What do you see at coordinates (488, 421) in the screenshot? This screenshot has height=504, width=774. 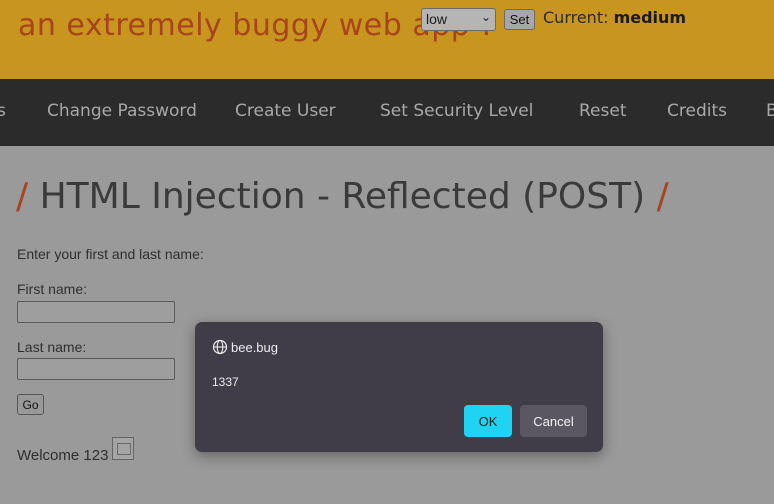 I see `ok-button: OK` at bounding box center [488, 421].